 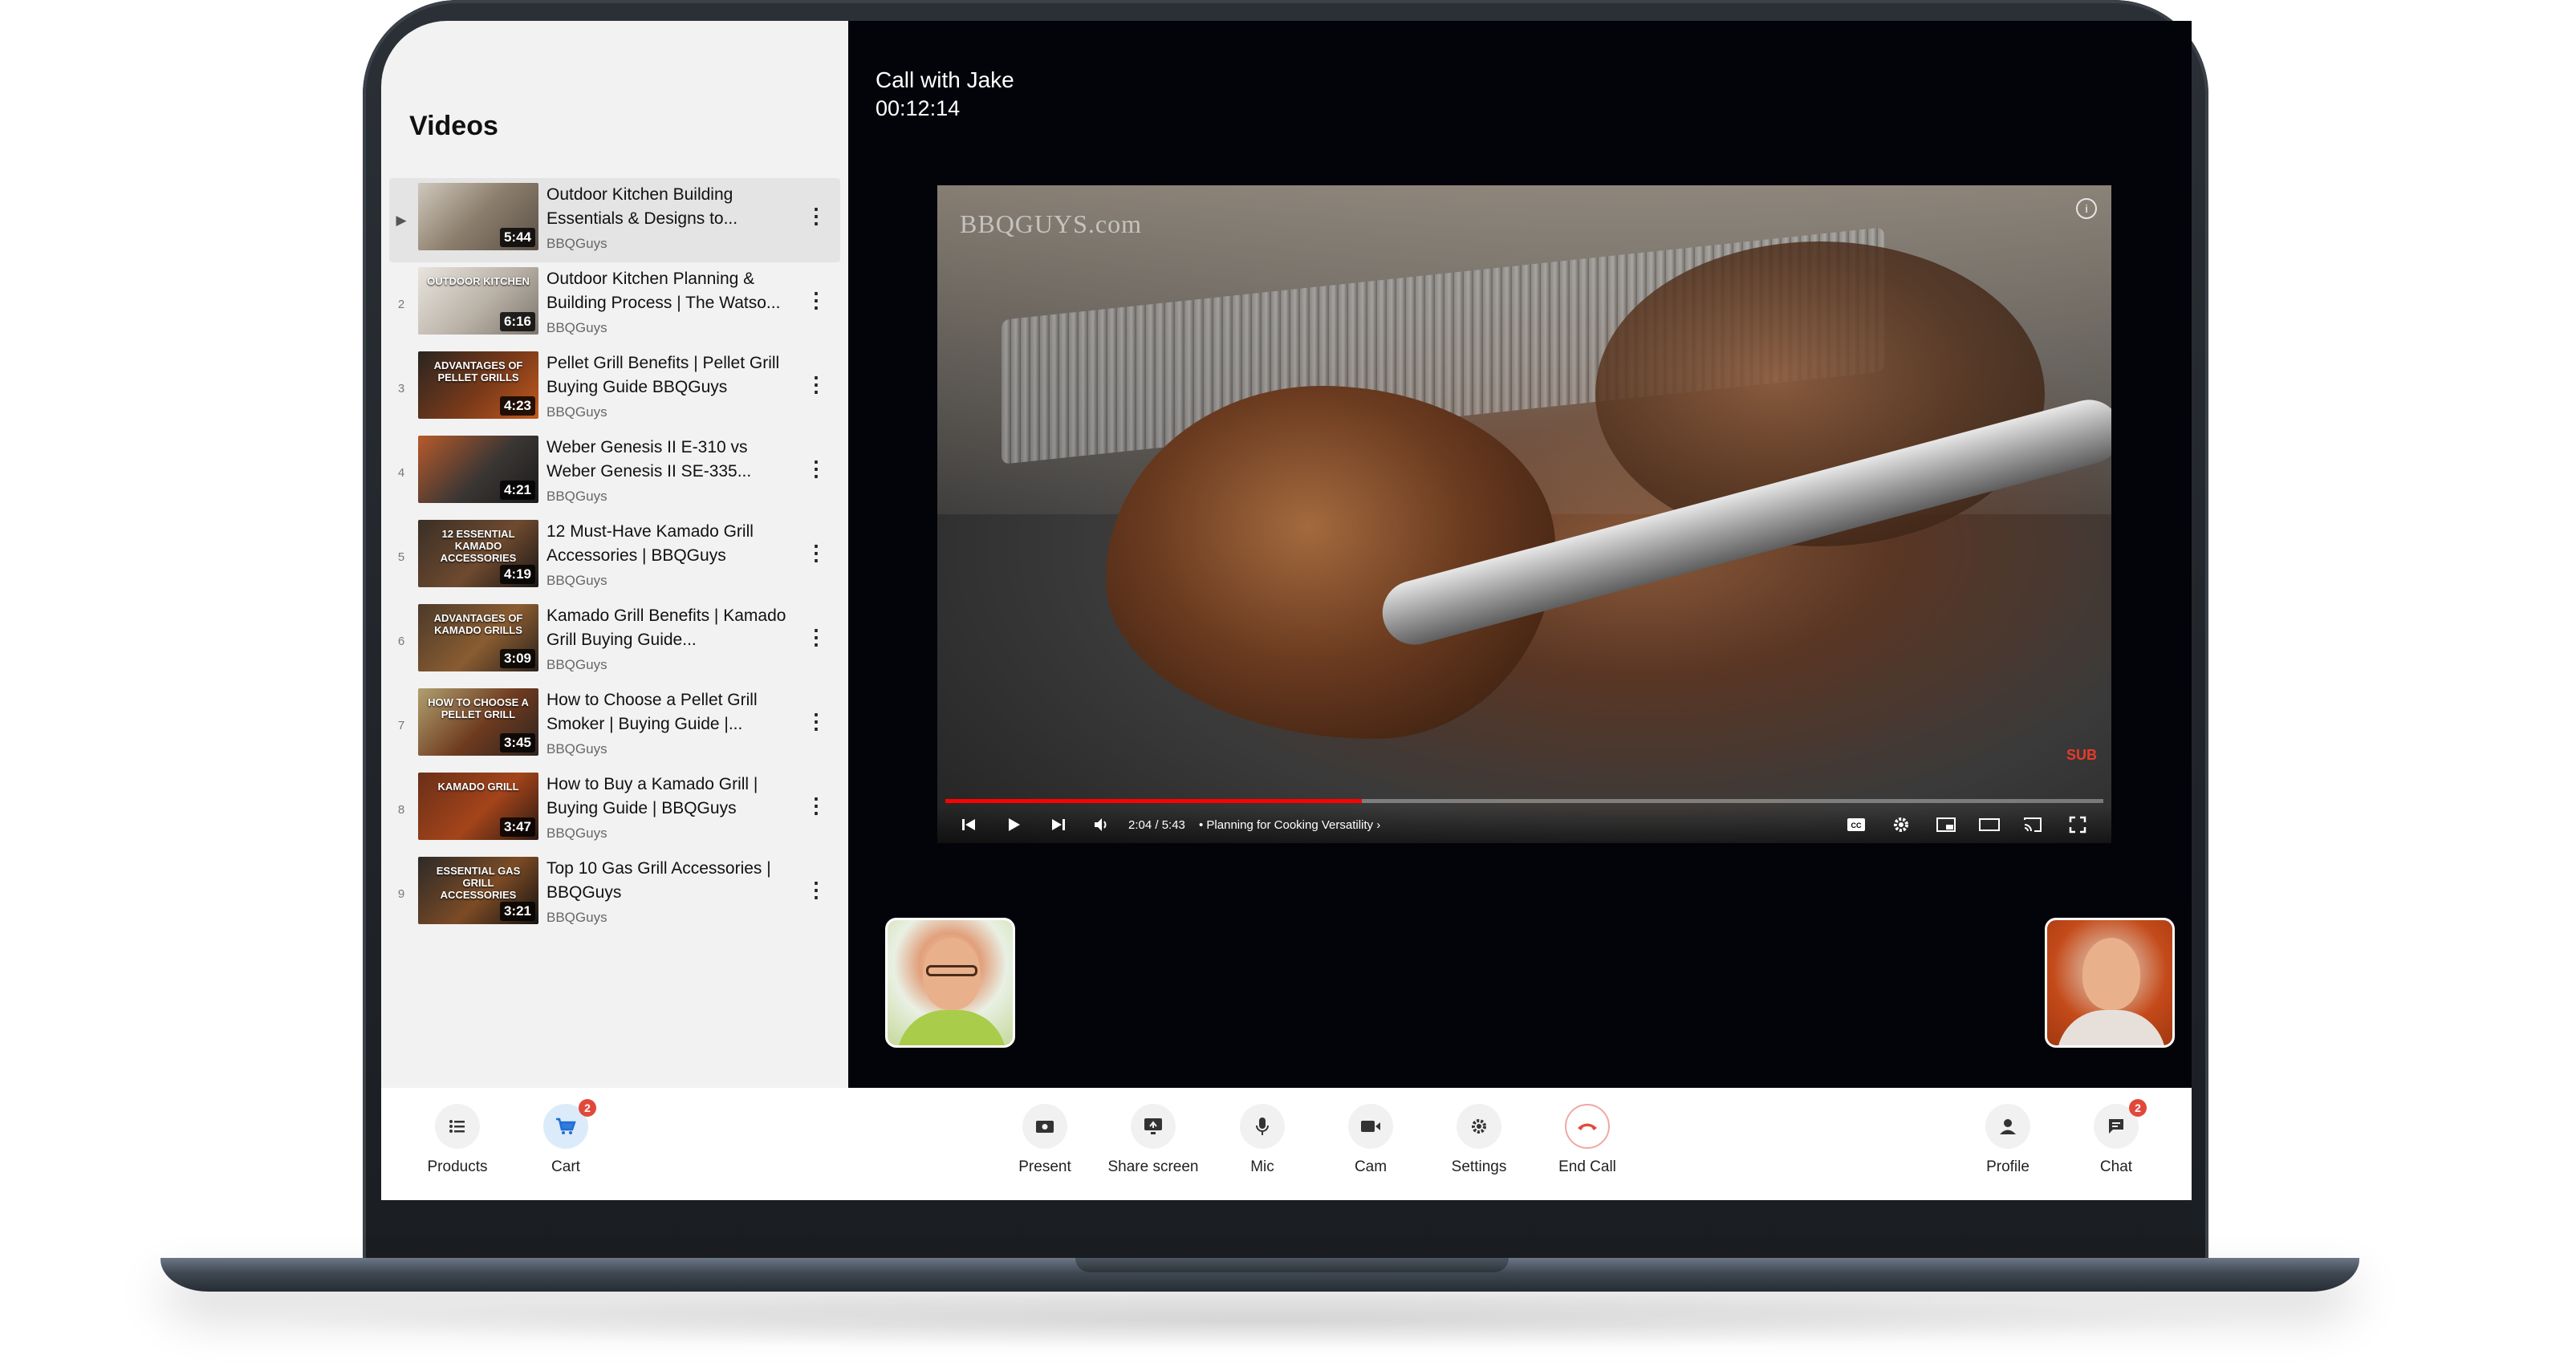 I want to click on video-thumbnail: 4:21, so click(x=478, y=469).